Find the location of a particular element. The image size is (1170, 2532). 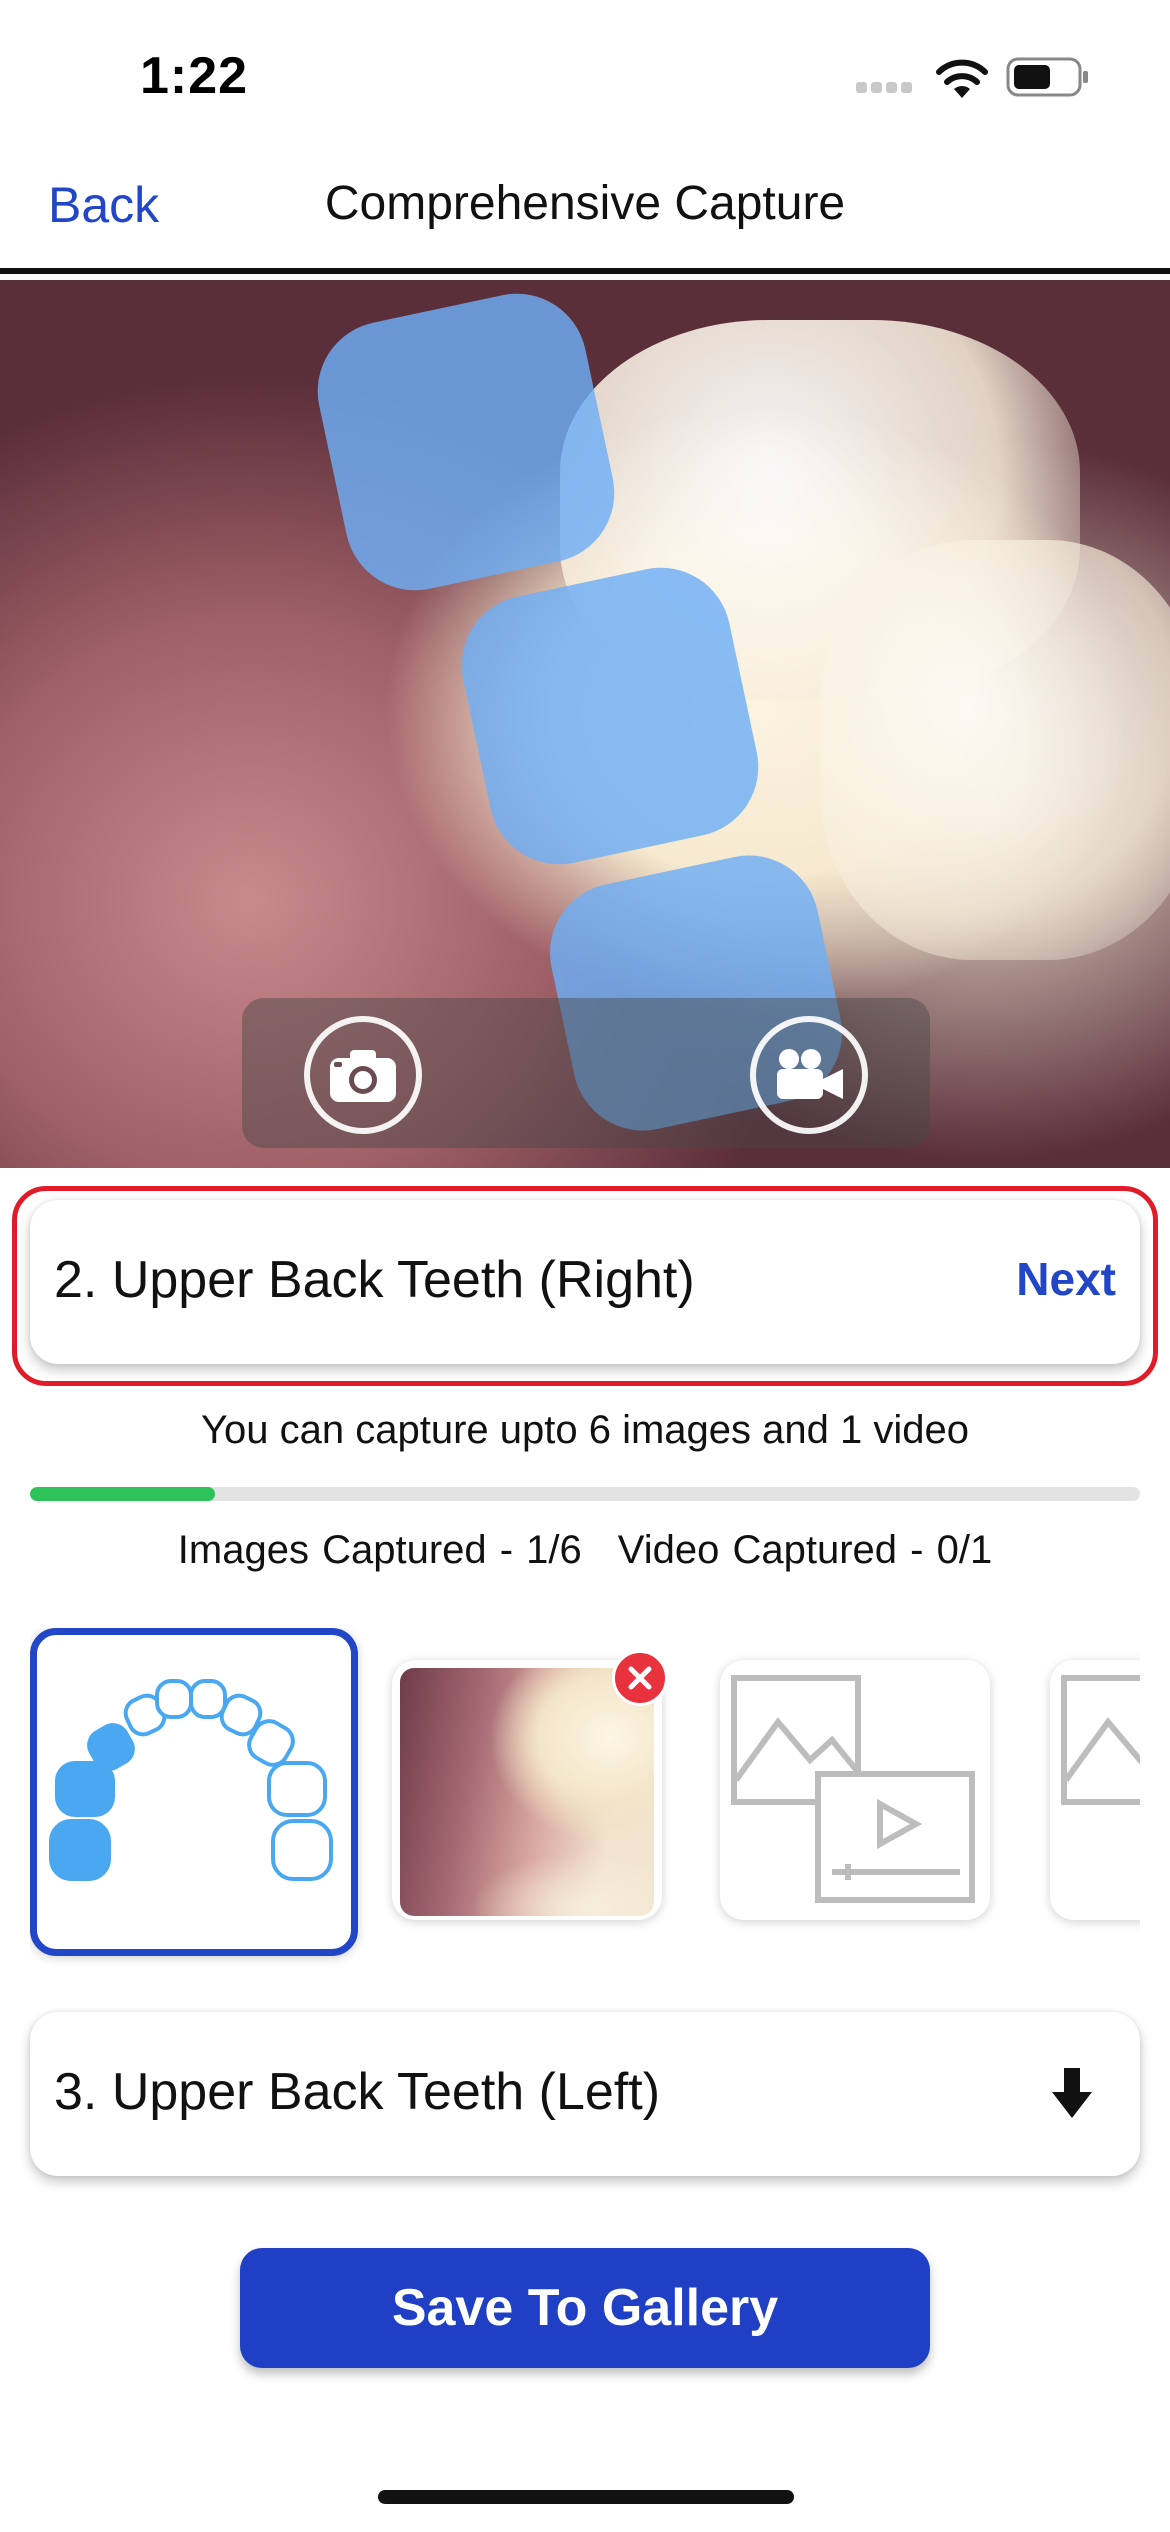

video-camera-icon is located at coordinates (810, 1074).